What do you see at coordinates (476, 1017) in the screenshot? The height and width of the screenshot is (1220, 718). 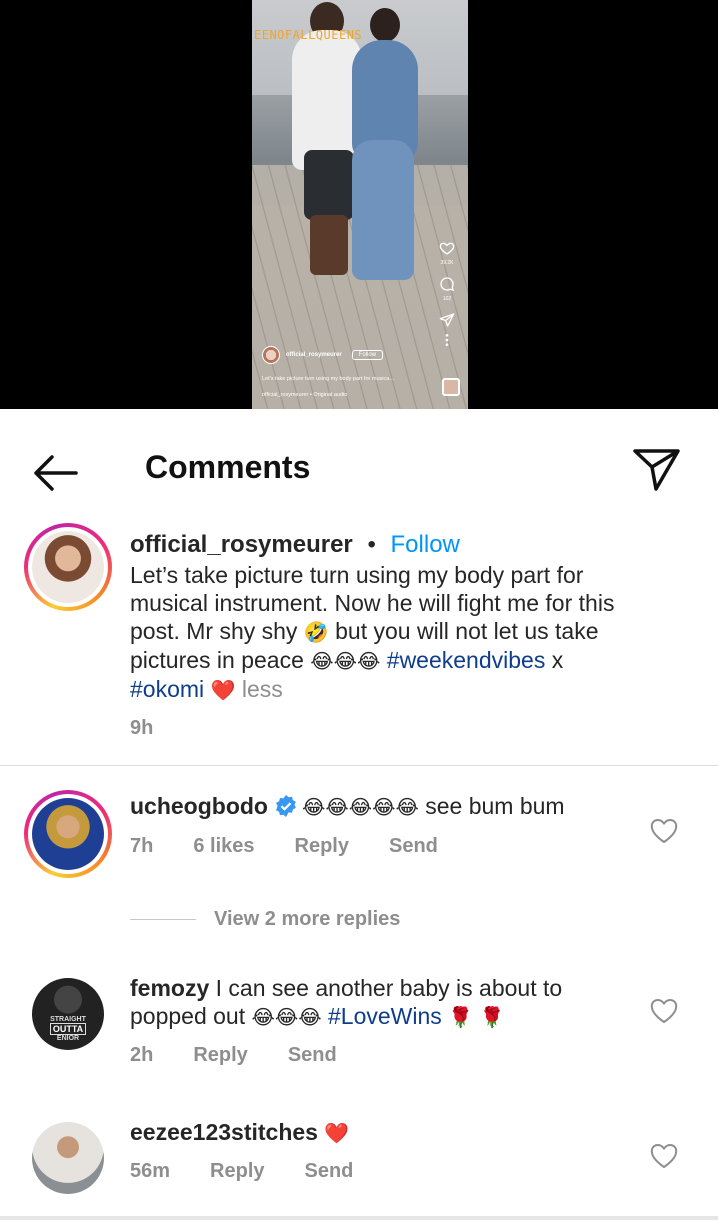 I see `rose-emoji-icon: 🌹 🌹` at bounding box center [476, 1017].